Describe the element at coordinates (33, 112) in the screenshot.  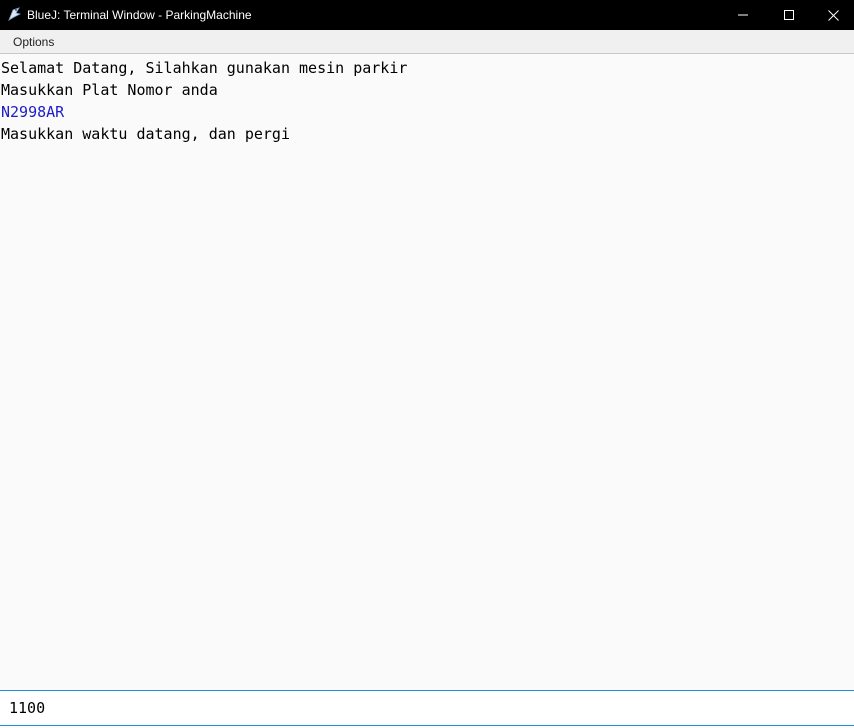
I see `terminal-line-input-echo: N2998AR` at that location.